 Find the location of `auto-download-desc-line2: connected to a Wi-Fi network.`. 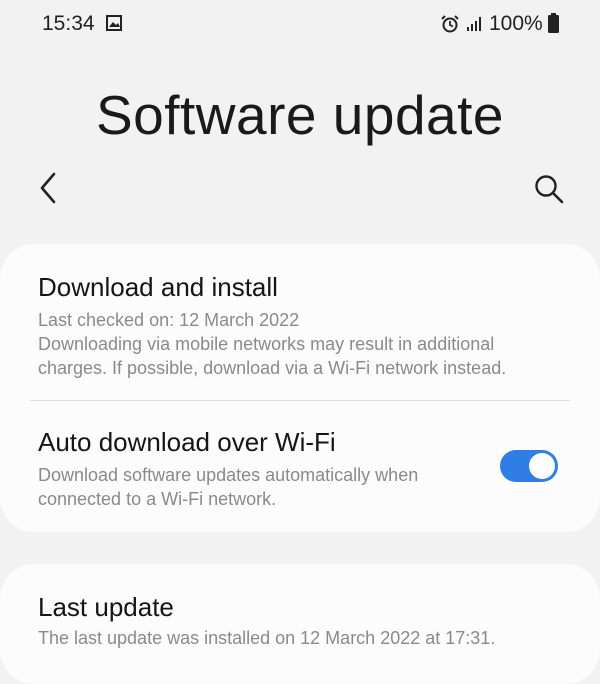

auto-download-desc-line2: connected to a Wi-Fi network. is located at coordinates (157, 499).